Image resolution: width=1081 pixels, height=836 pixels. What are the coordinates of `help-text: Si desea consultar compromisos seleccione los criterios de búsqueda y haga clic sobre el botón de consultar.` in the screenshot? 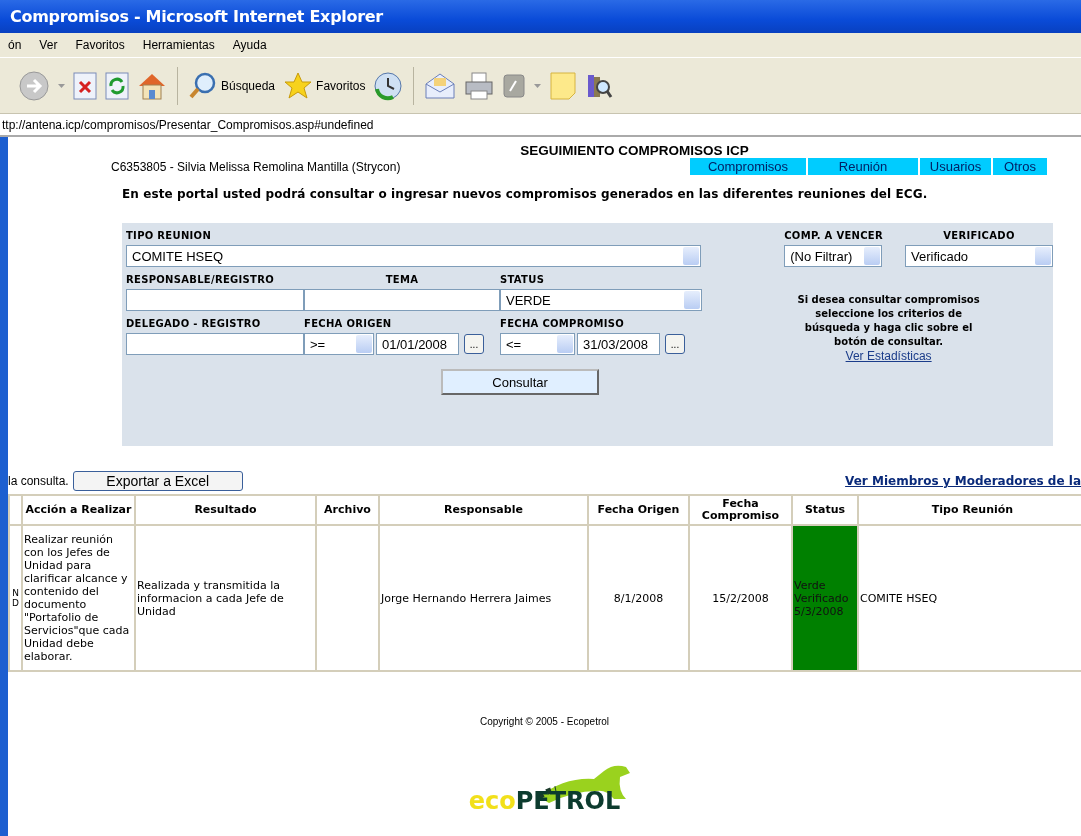 It's located at (888, 321).